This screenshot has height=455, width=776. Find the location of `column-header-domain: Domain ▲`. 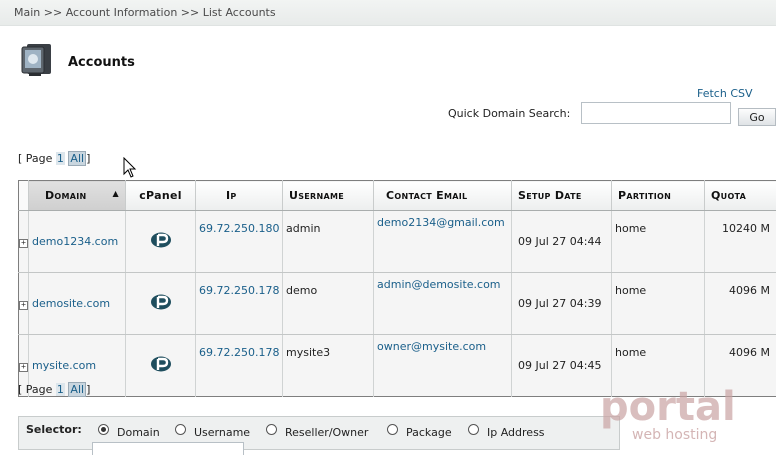

column-header-domain: Domain ▲ is located at coordinates (77, 196).